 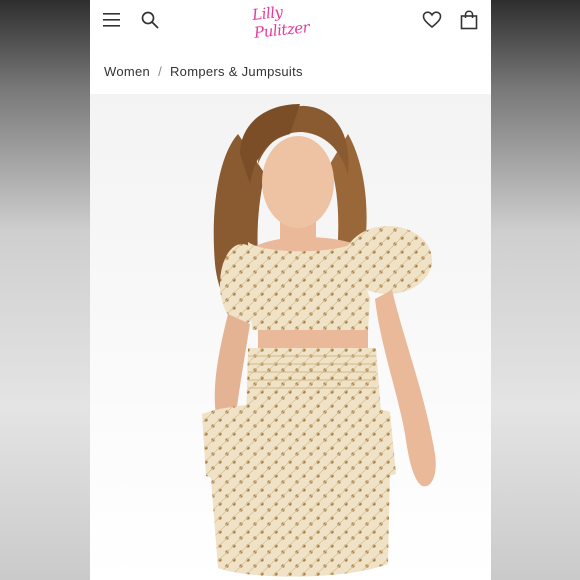 What do you see at coordinates (127, 71) in the screenshot?
I see `breadcrumb-item-women: Women` at bounding box center [127, 71].